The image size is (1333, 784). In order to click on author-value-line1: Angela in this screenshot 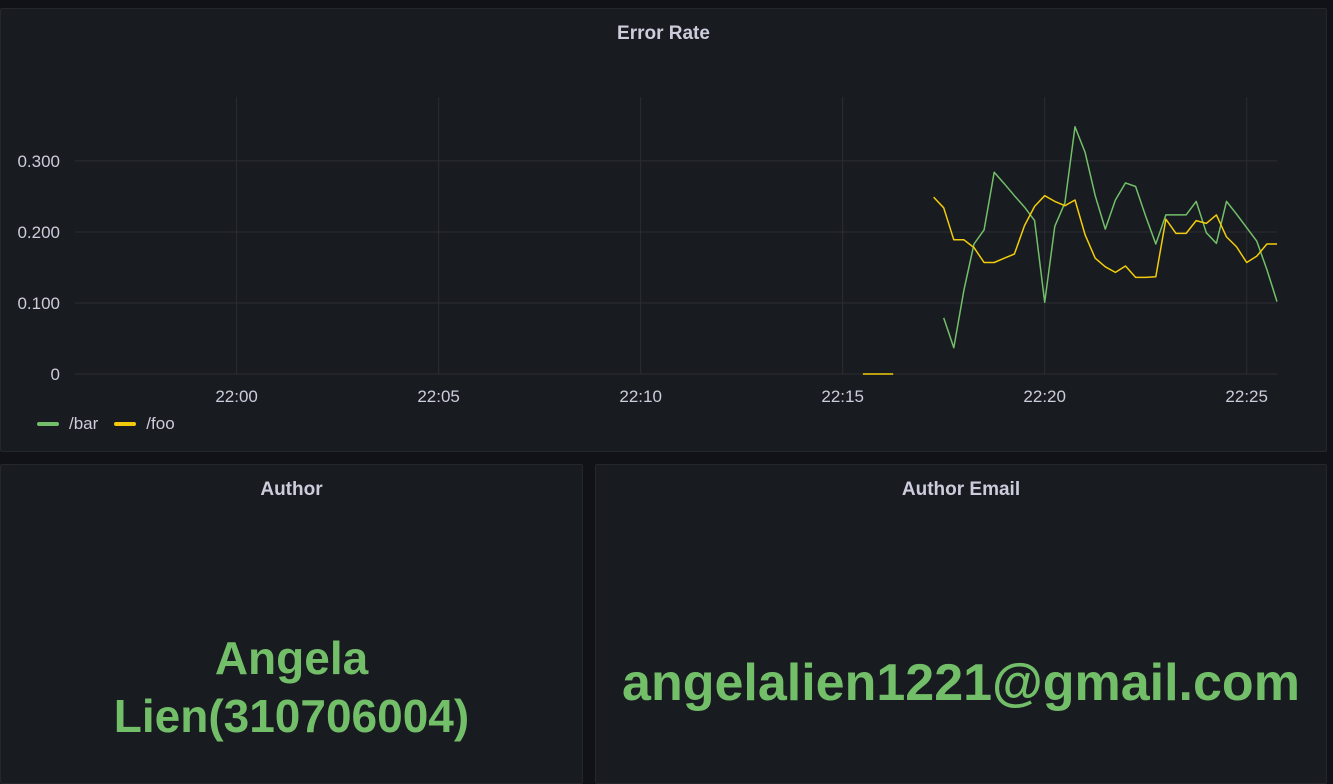, I will do `click(291, 658)`.